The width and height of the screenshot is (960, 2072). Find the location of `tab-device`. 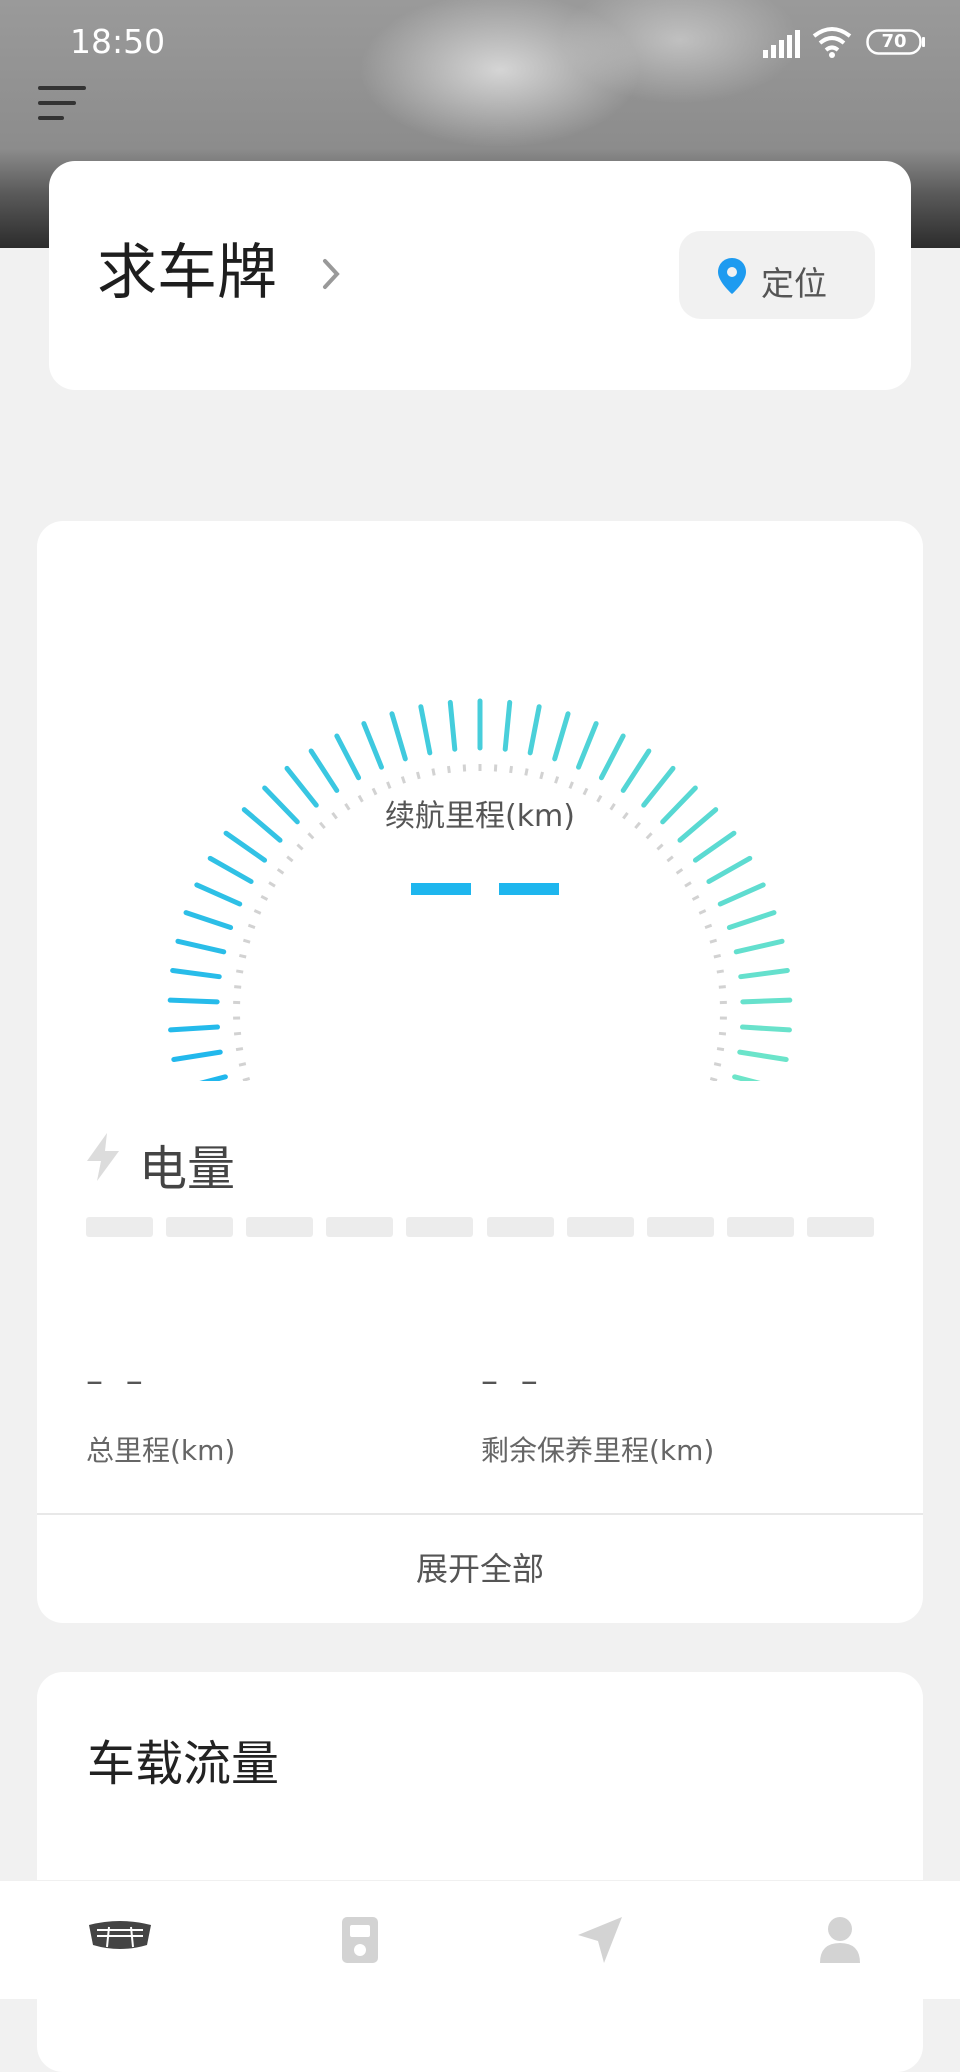

tab-device is located at coordinates (360, 1940).